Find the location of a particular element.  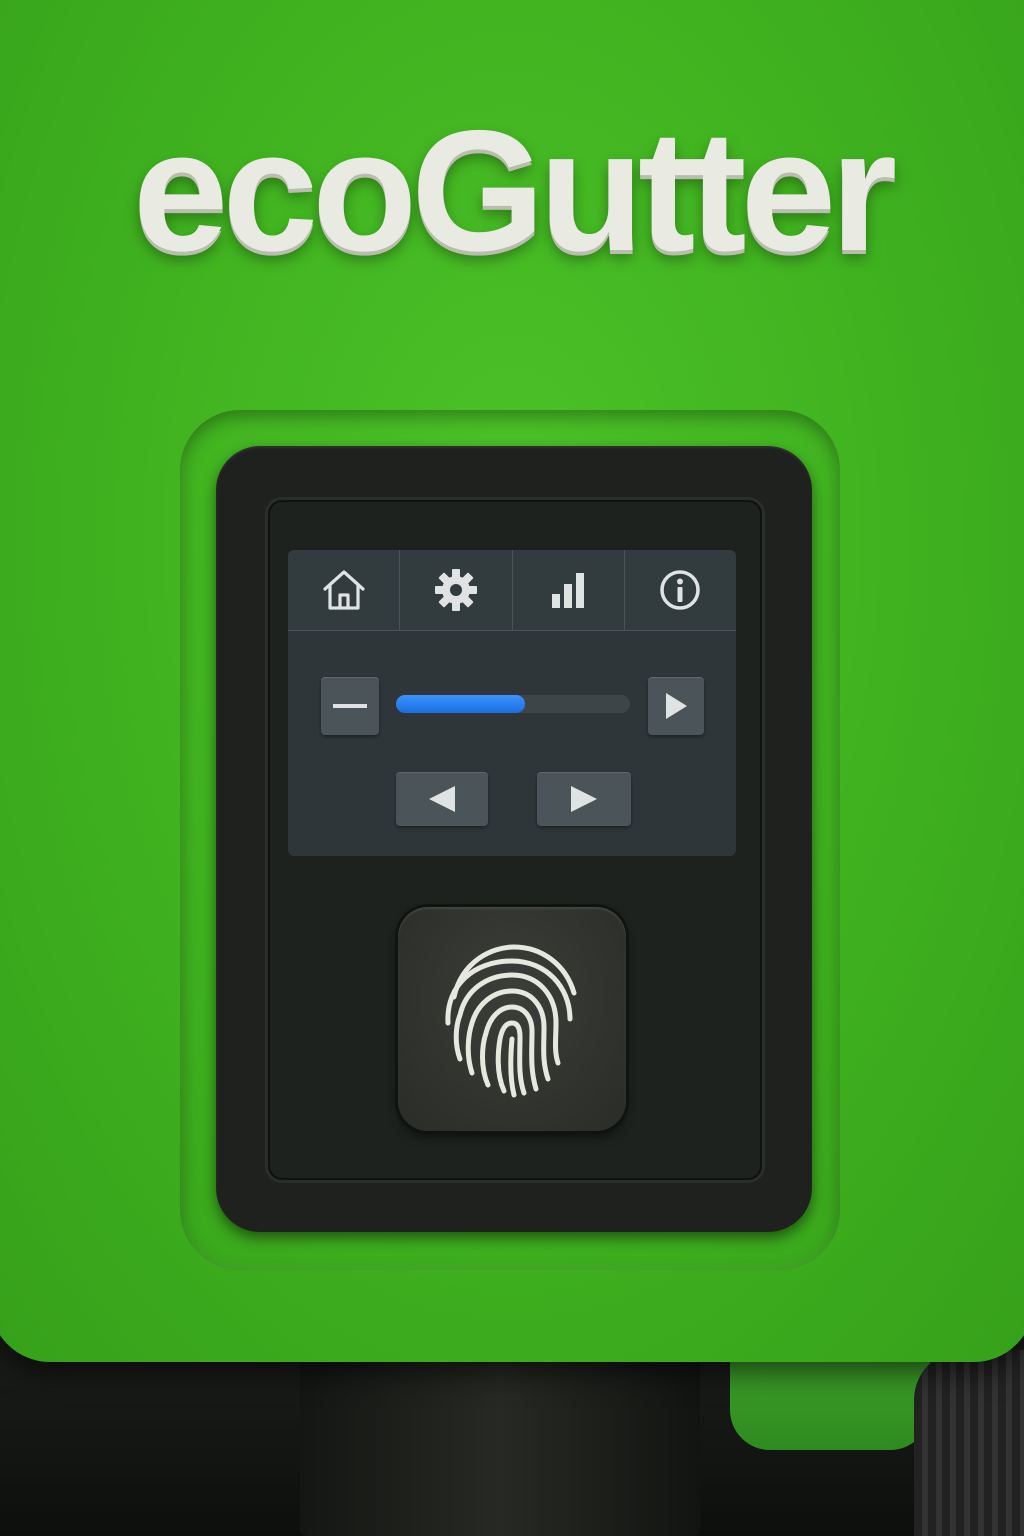

fingerprint-icon is located at coordinates (511, 1021).